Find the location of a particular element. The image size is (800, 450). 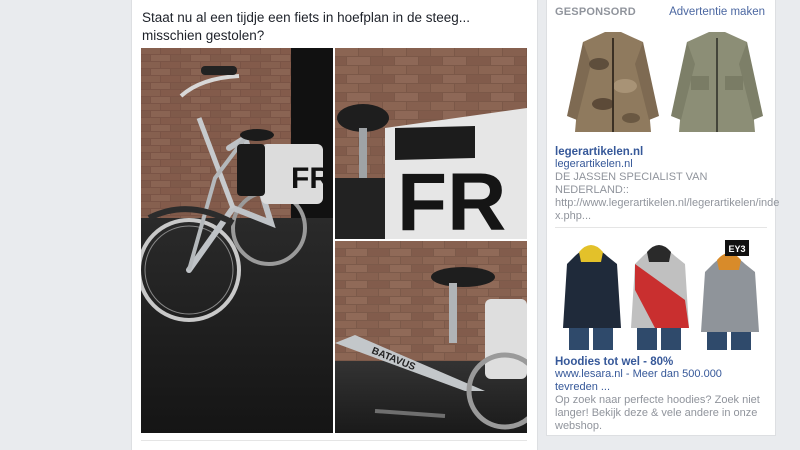

ad-separator is located at coordinates (661, 227).